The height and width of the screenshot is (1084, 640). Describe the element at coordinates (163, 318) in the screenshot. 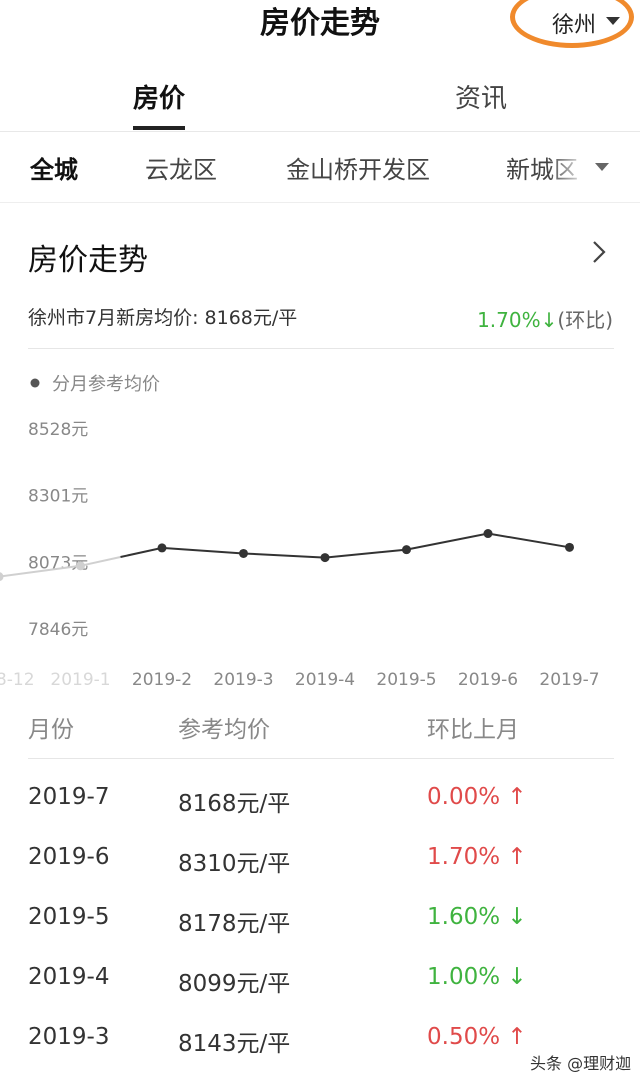

I see `average-price-summary: 徐州市7月新房均价: 8168元/平` at that location.